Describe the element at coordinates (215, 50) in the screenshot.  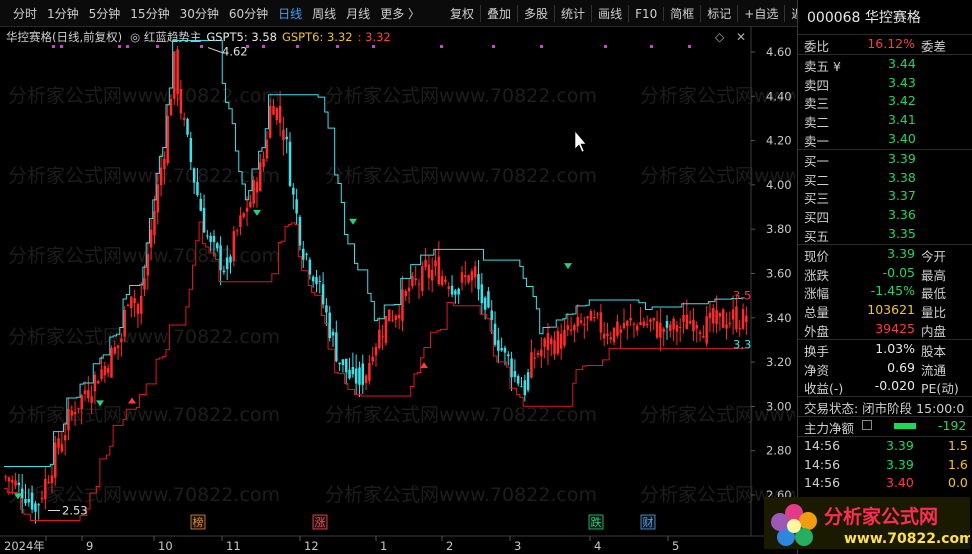
I see `high-annotation-line` at that location.